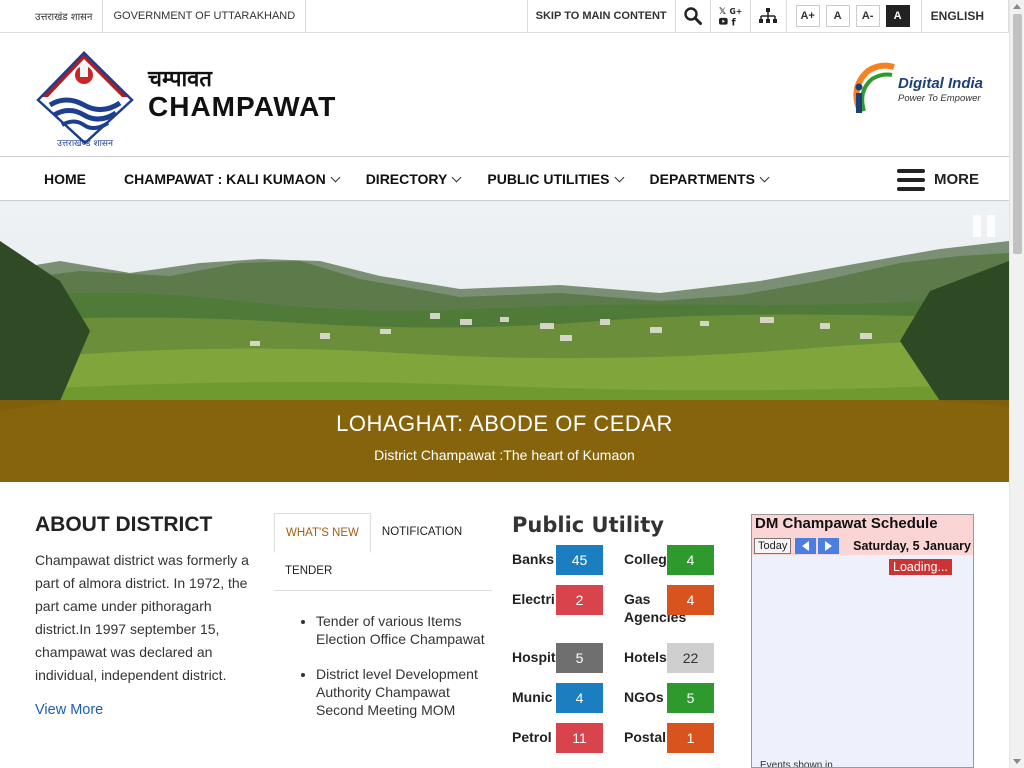 Image resolution: width=1024 pixels, height=768 pixels. What do you see at coordinates (85, 97) in the screenshot?
I see `uttarakhand-emblem-logo: उत्तराखण्ड शासन` at bounding box center [85, 97].